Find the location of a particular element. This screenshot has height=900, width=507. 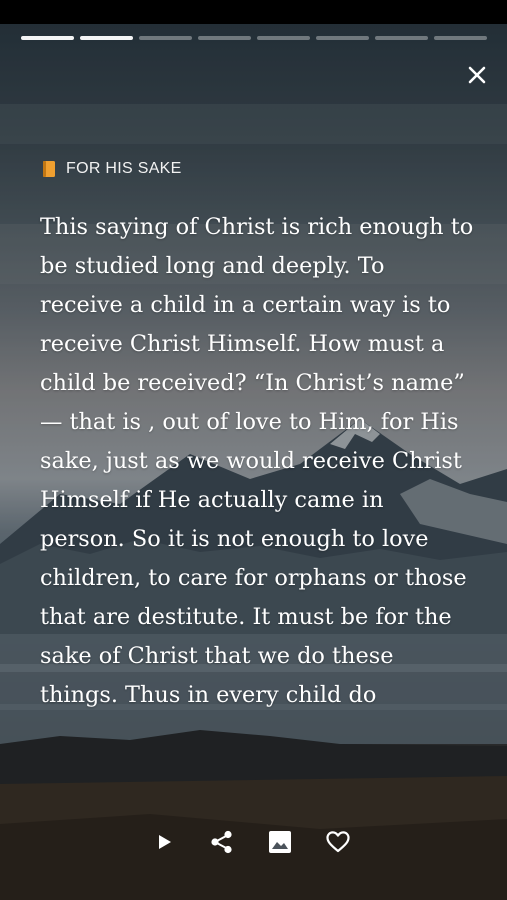

image-icon is located at coordinates (280, 842).